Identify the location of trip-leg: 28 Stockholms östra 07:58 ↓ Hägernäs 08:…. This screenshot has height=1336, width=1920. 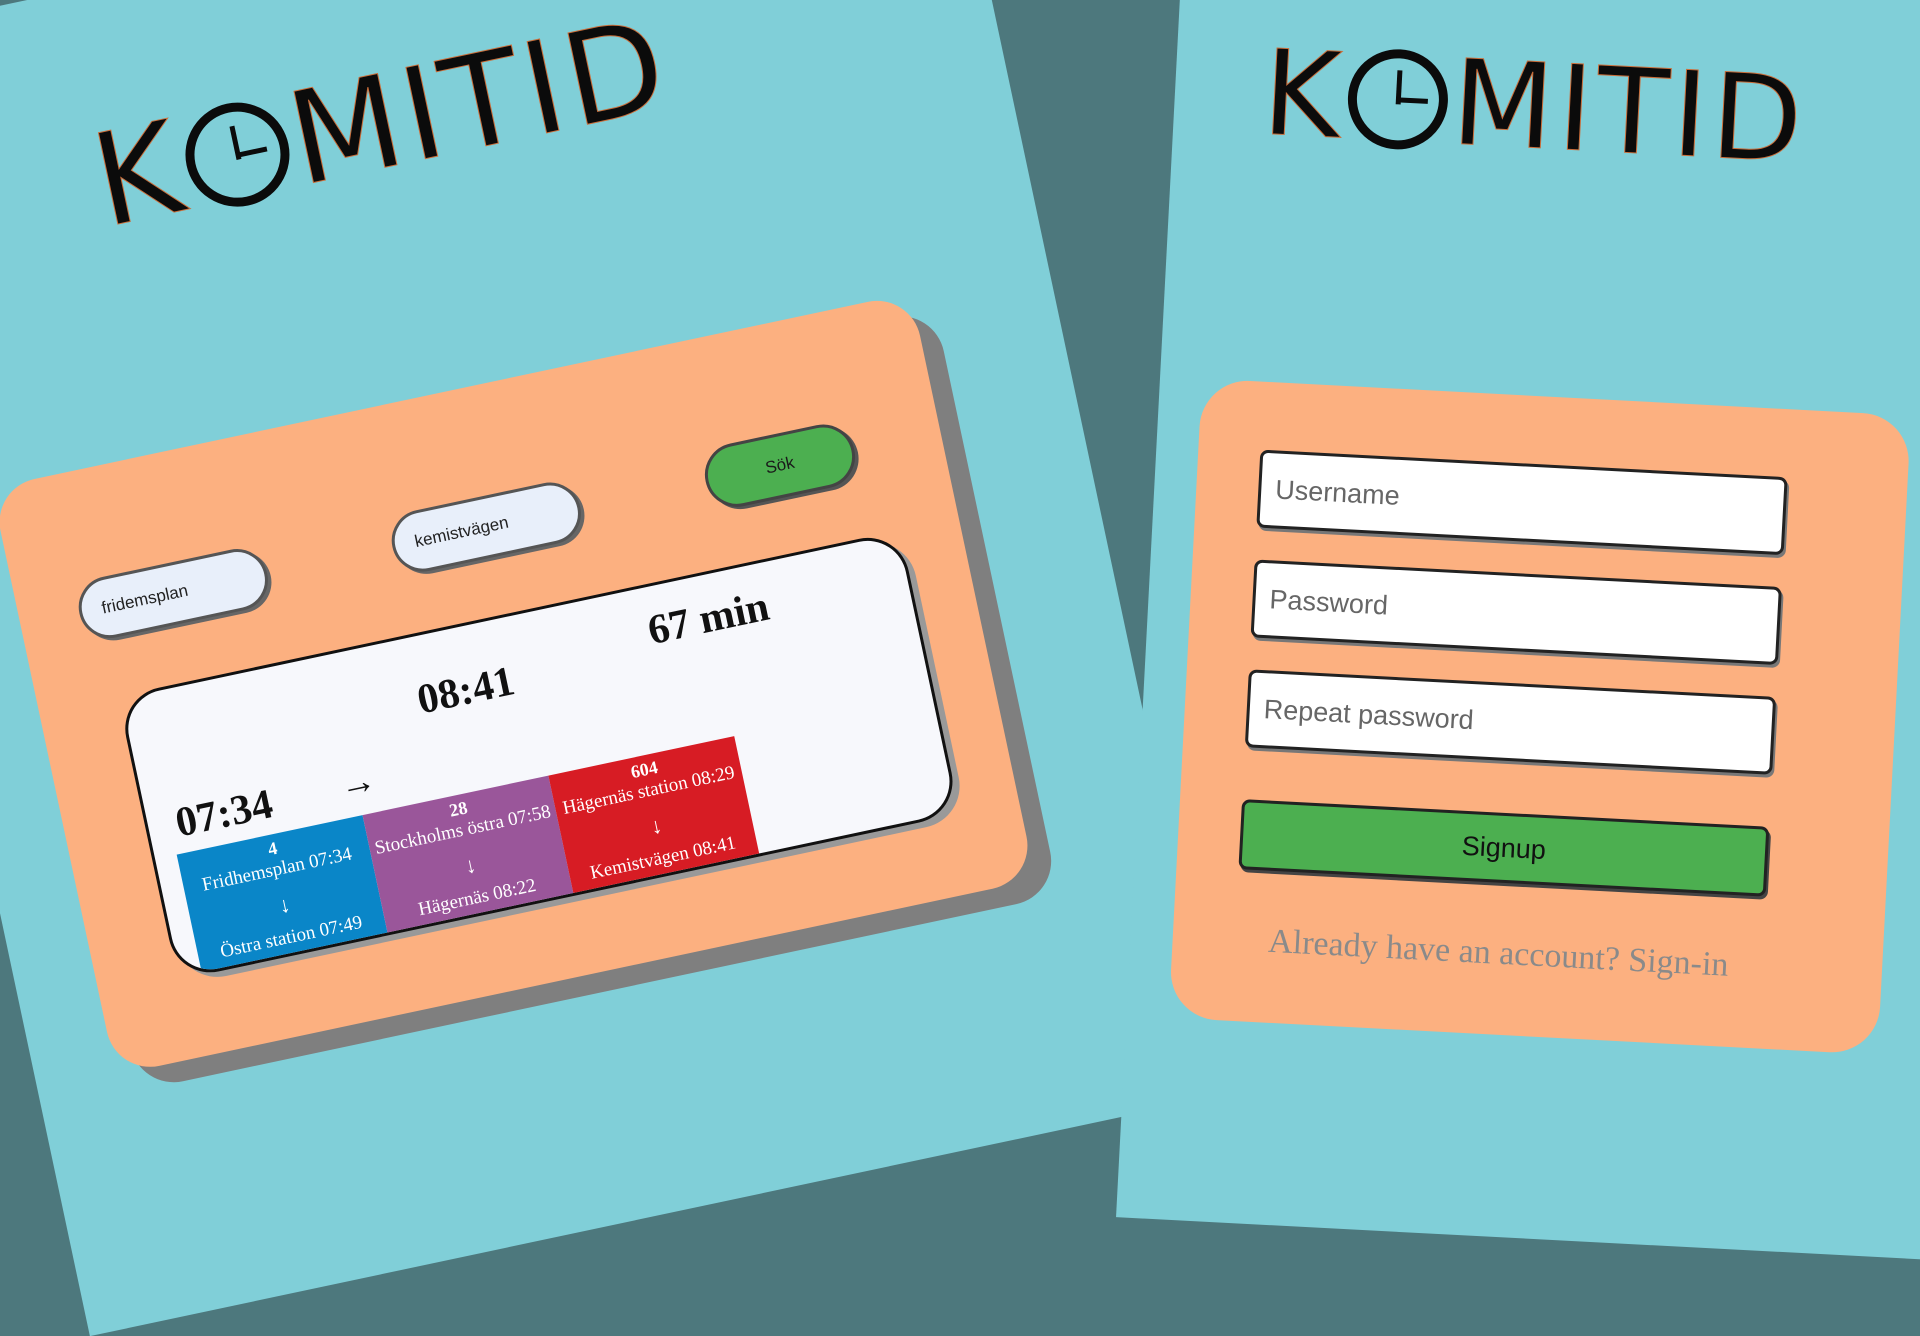
(469, 859).